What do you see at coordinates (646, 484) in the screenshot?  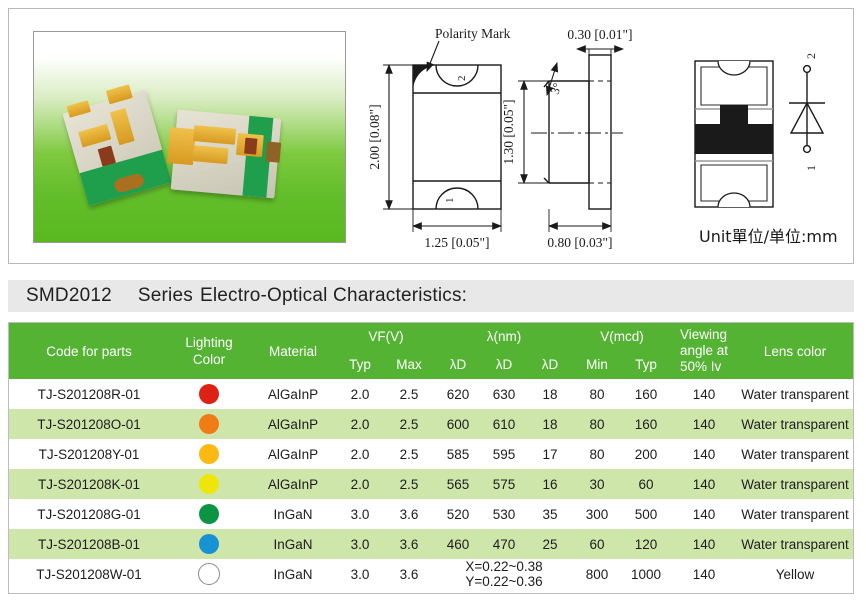 I see `cell-v-typ: 60` at bounding box center [646, 484].